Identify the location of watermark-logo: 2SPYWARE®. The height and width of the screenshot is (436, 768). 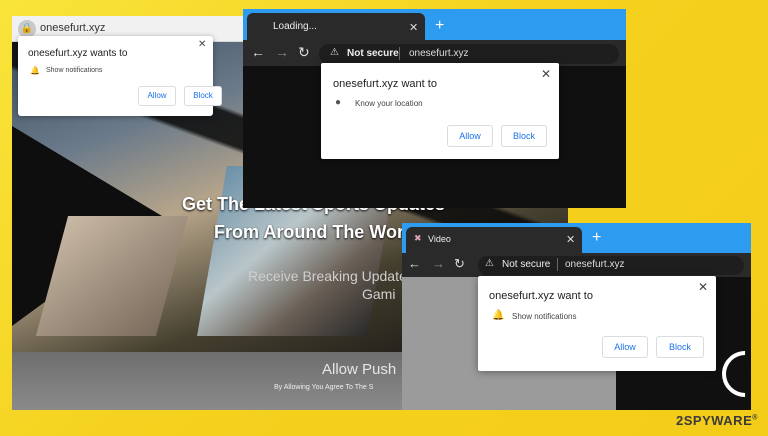
(717, 420).